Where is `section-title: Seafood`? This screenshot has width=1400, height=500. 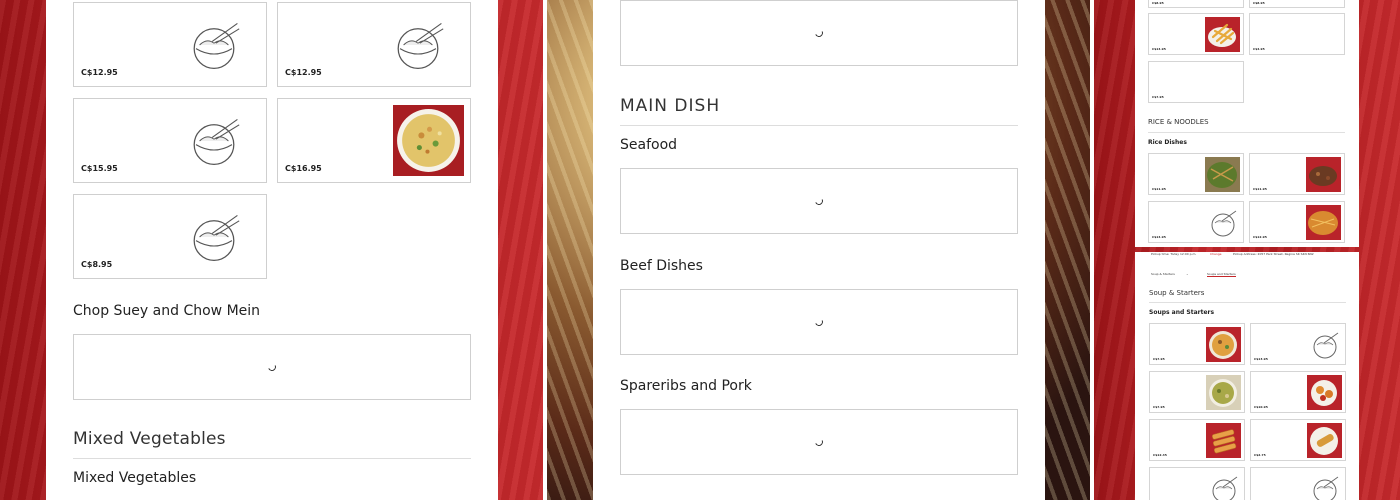 section-title: Seafood is located at coordinates (649, 145).